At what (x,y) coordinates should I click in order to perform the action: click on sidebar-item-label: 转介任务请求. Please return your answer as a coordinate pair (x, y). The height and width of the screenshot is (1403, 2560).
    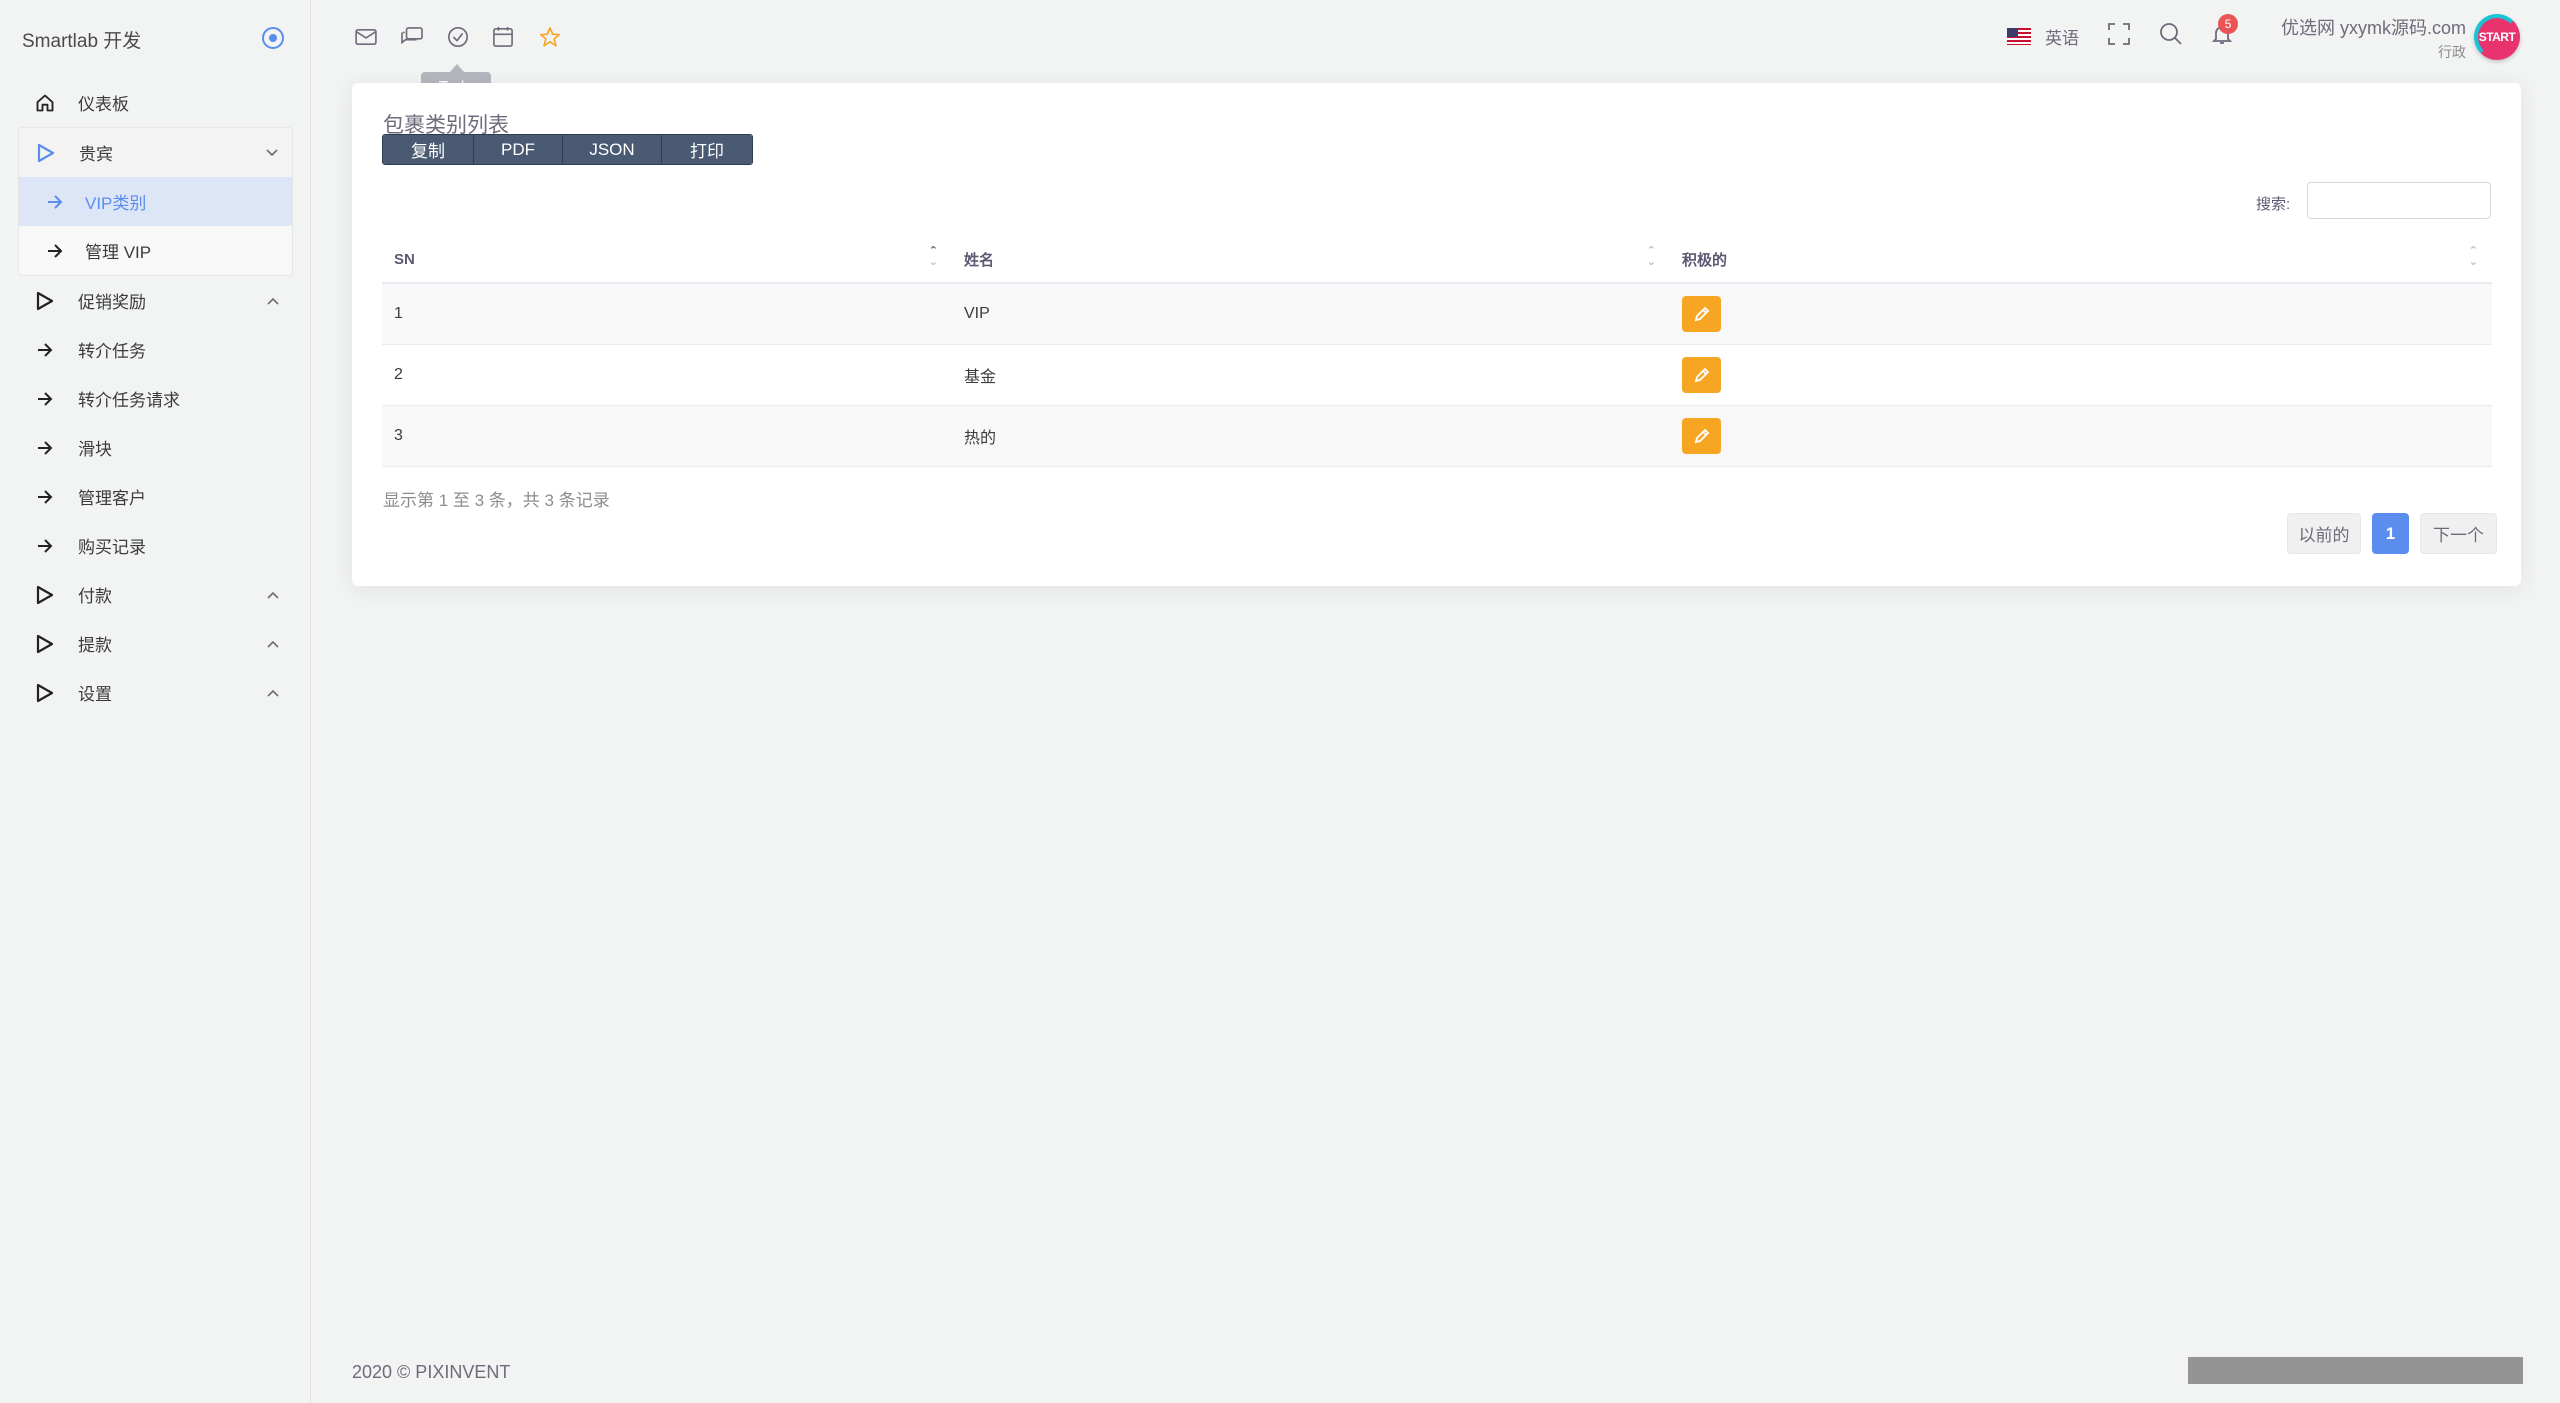
    Looking at the image, I should click on (129, 400).